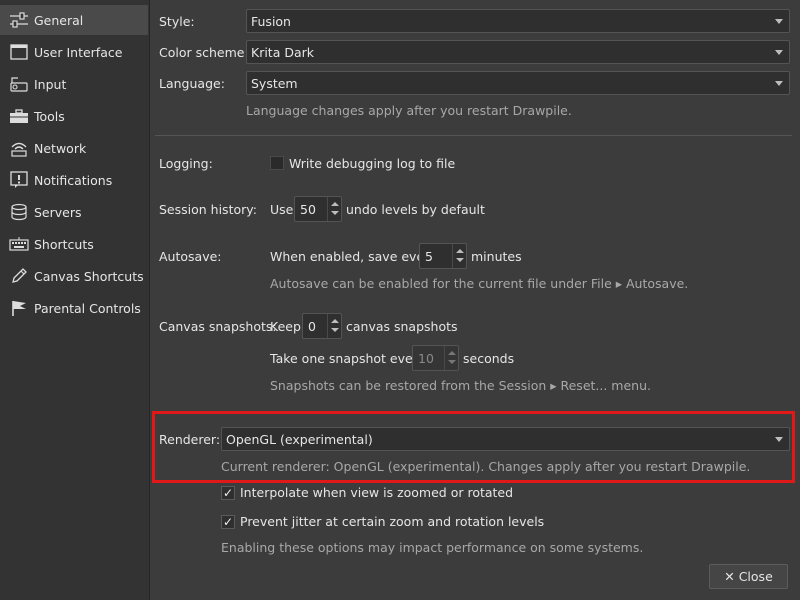 The width and height of the screenshot is (800, 600). What do you see at coordinates (19, 212) in the screenshot?
I see `database-icon` at bounding box center [19, 212].